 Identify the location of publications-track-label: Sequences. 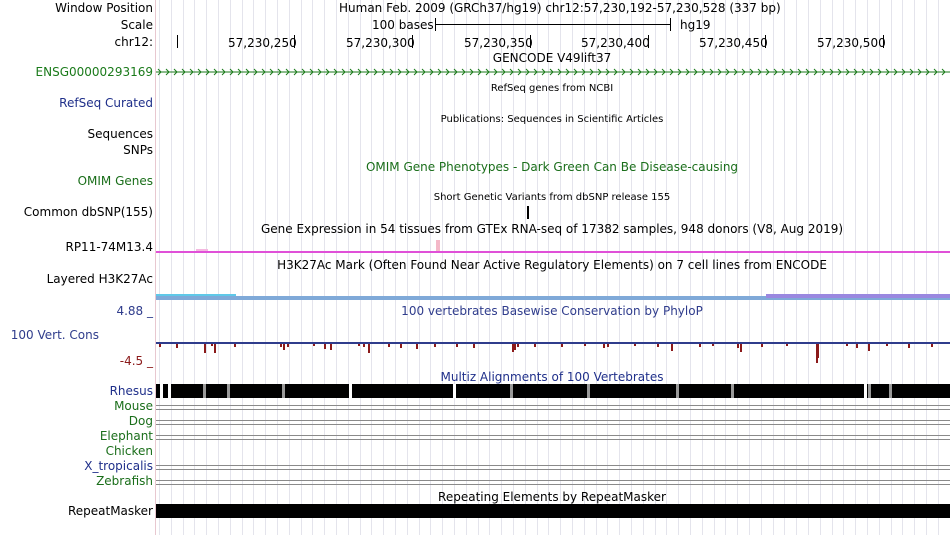
(120, 134).